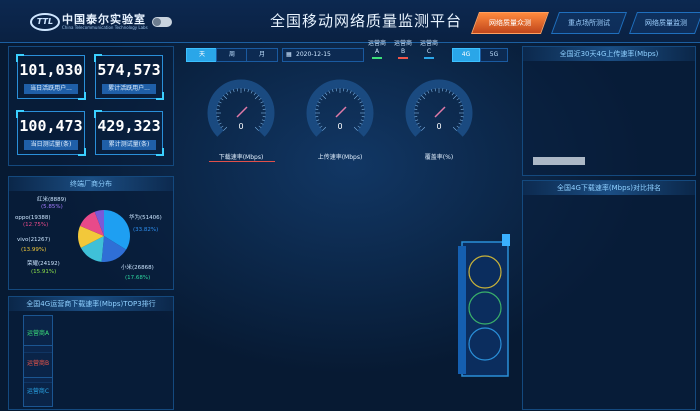 The image size is (700, 411). What do you see at coordinates (202, 55) in the screenshot?
I see `period-day-button: 天` at bounding box center [202, 55].